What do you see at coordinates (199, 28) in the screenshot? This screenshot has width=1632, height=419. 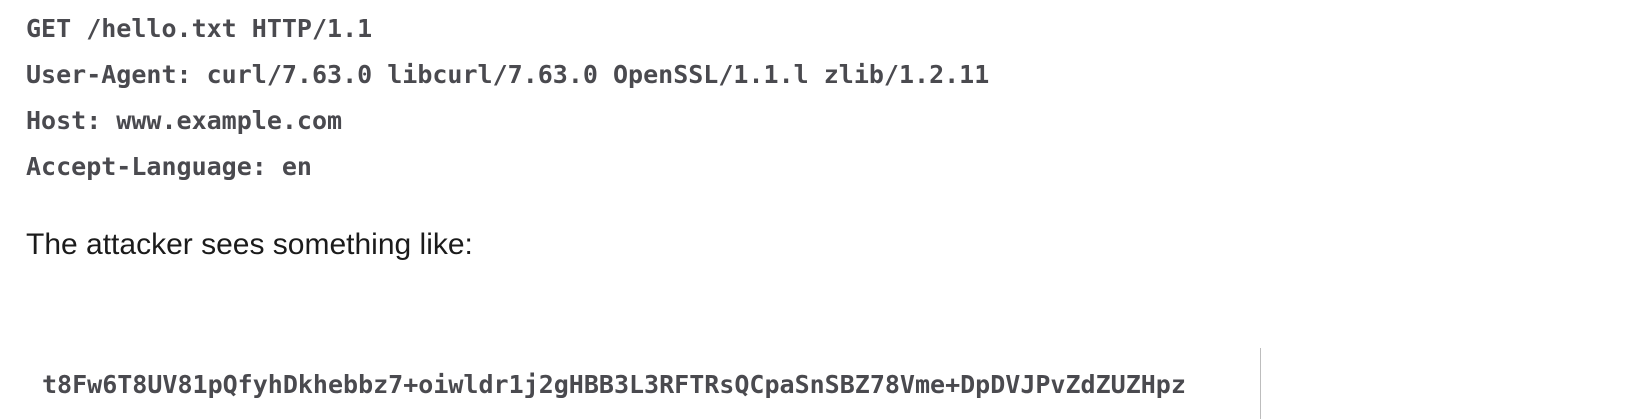 I see `request-line: GET /hello.txt HTTP/1.1` at bounding box center [199, 28].